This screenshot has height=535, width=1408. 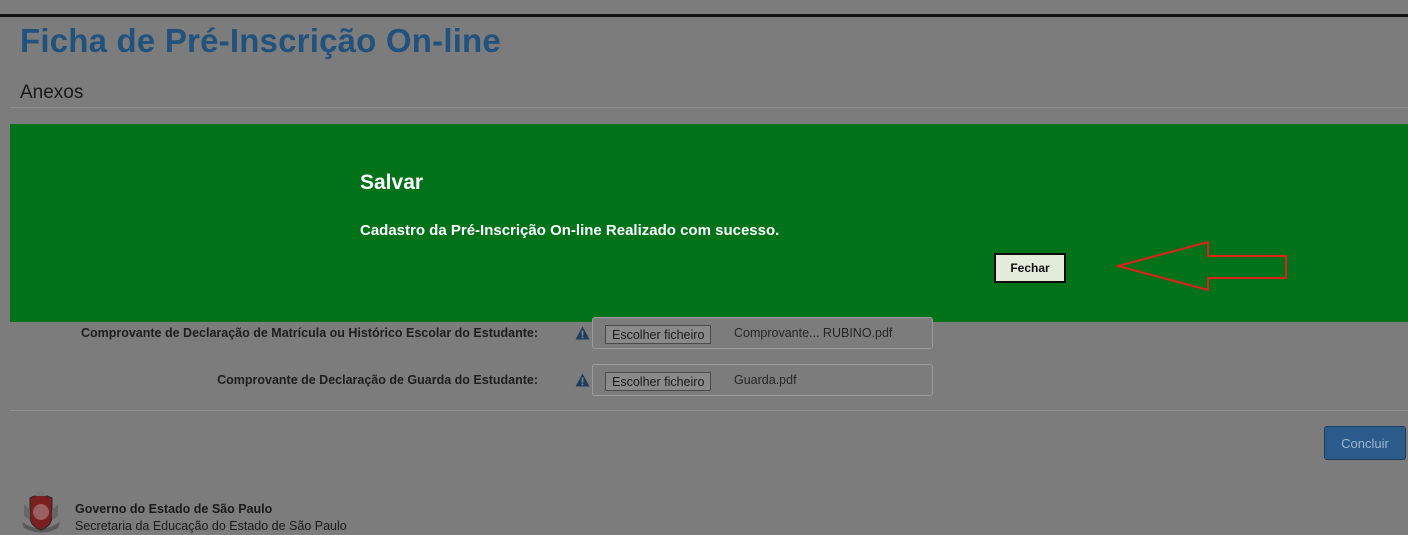 What do you see at coordinates (52, 92) in the screenshot?
I see `section-title: Anexos` at bounding box center [52, 92].